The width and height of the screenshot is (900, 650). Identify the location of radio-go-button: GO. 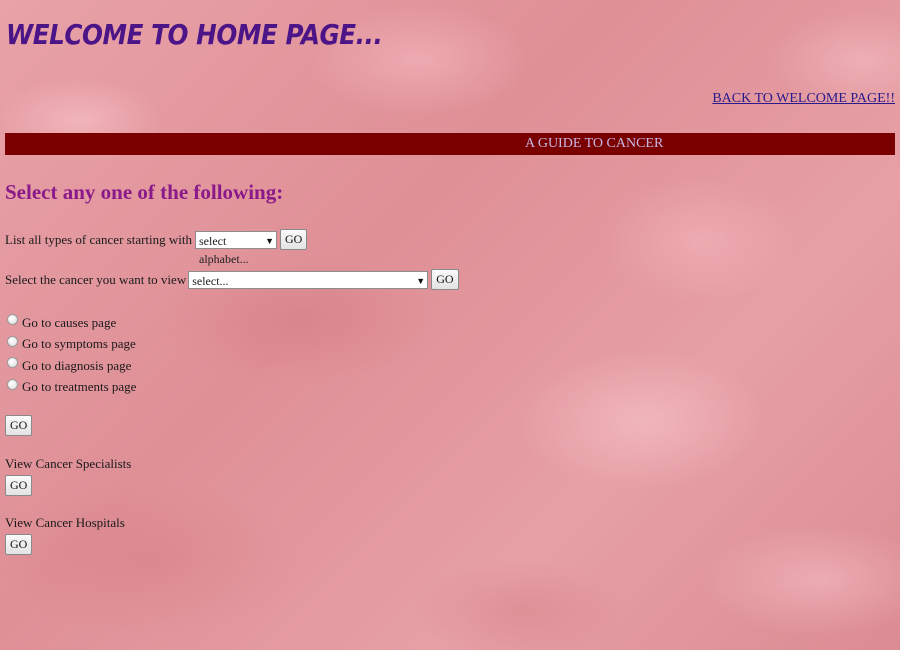
(19, 425).